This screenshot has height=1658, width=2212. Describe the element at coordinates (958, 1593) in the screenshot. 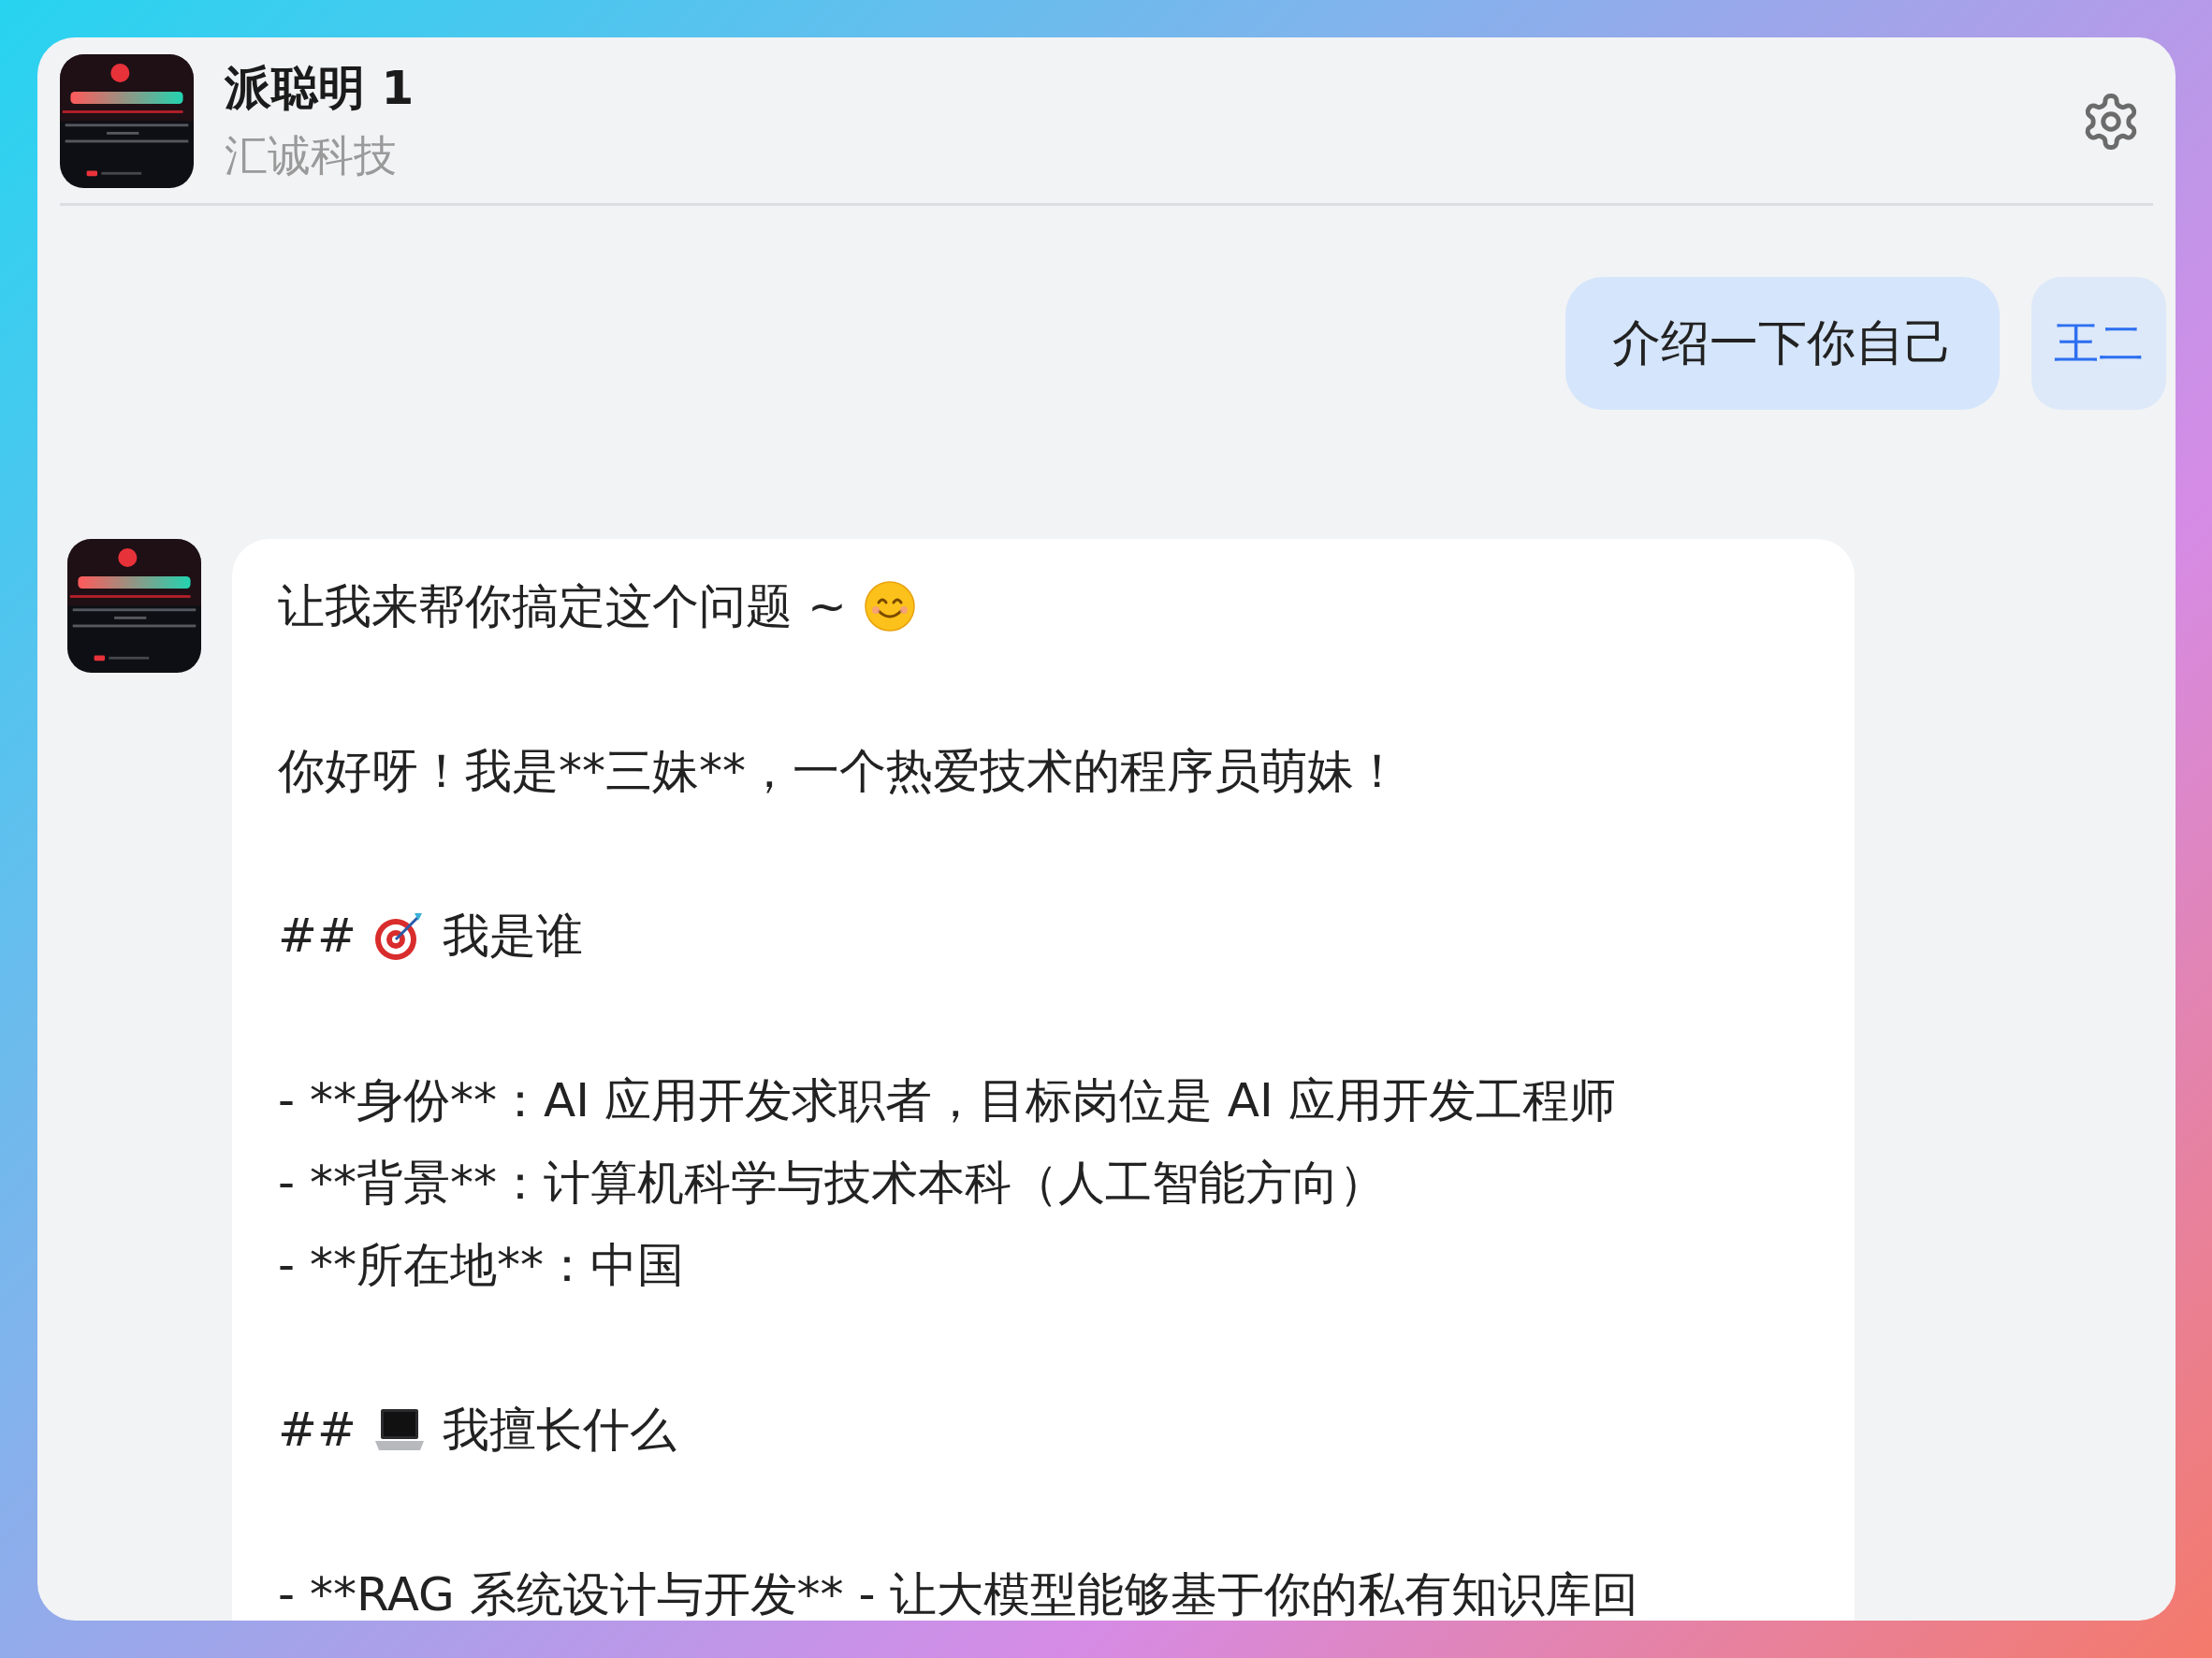

I see `list-item: - **RAG 系统设计与开发** - 让大模型能够基于你的私有知识库回` at that location.